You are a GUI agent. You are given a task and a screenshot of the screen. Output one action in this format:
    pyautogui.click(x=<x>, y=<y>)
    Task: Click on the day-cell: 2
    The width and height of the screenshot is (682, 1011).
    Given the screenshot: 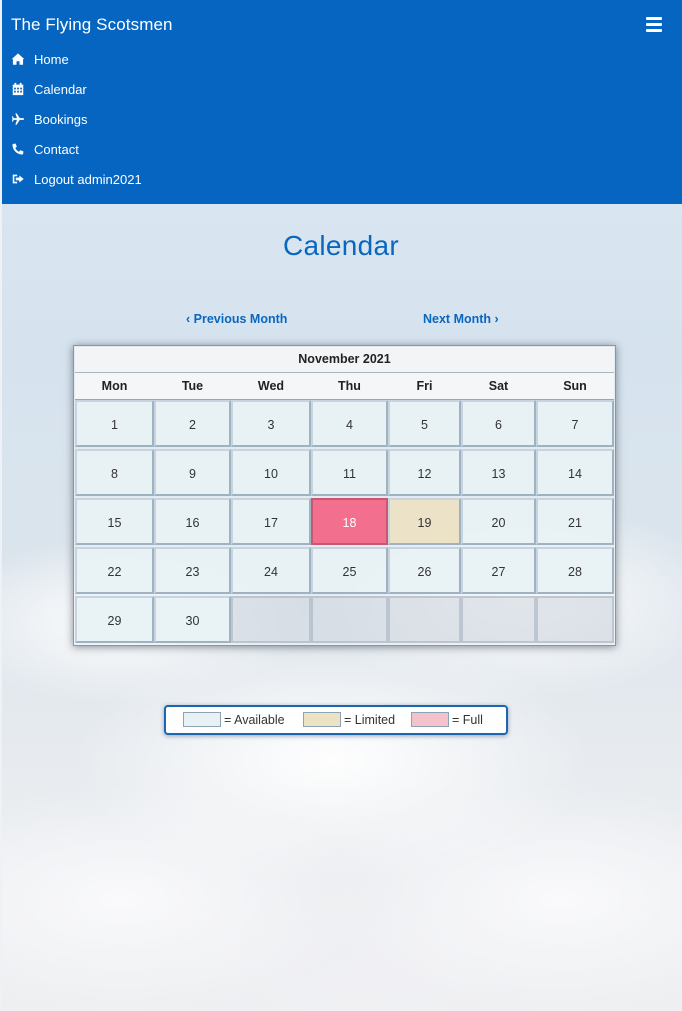 What is the action you would take?
    pyautogui.click(x=192, y=423)
    